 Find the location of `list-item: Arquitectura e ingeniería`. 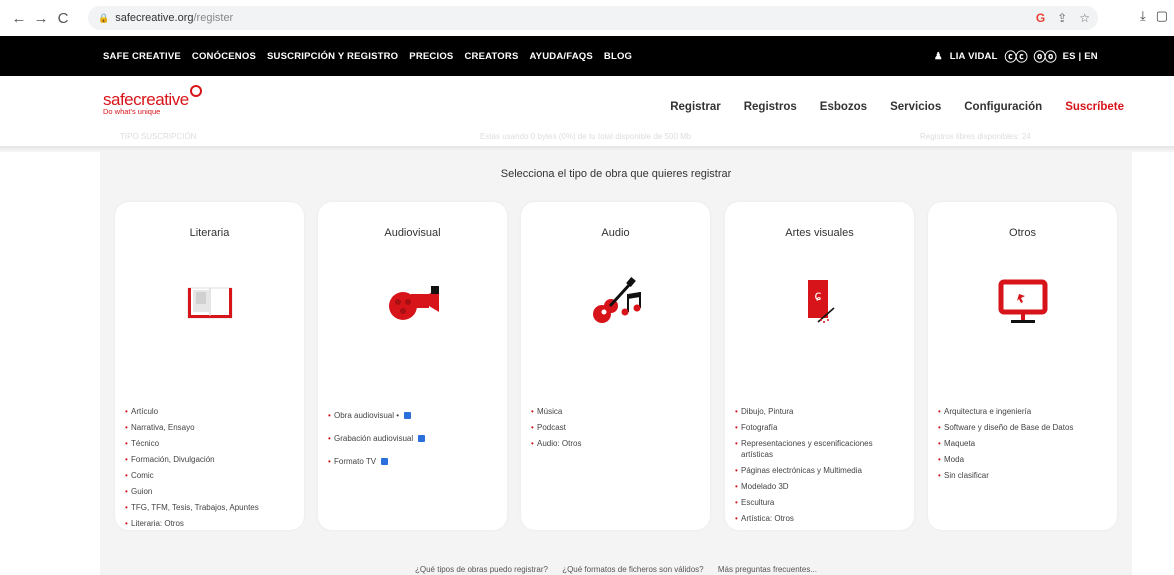

list-item: Arquitectura e ingeniería is located at coordinates (1022, 412).